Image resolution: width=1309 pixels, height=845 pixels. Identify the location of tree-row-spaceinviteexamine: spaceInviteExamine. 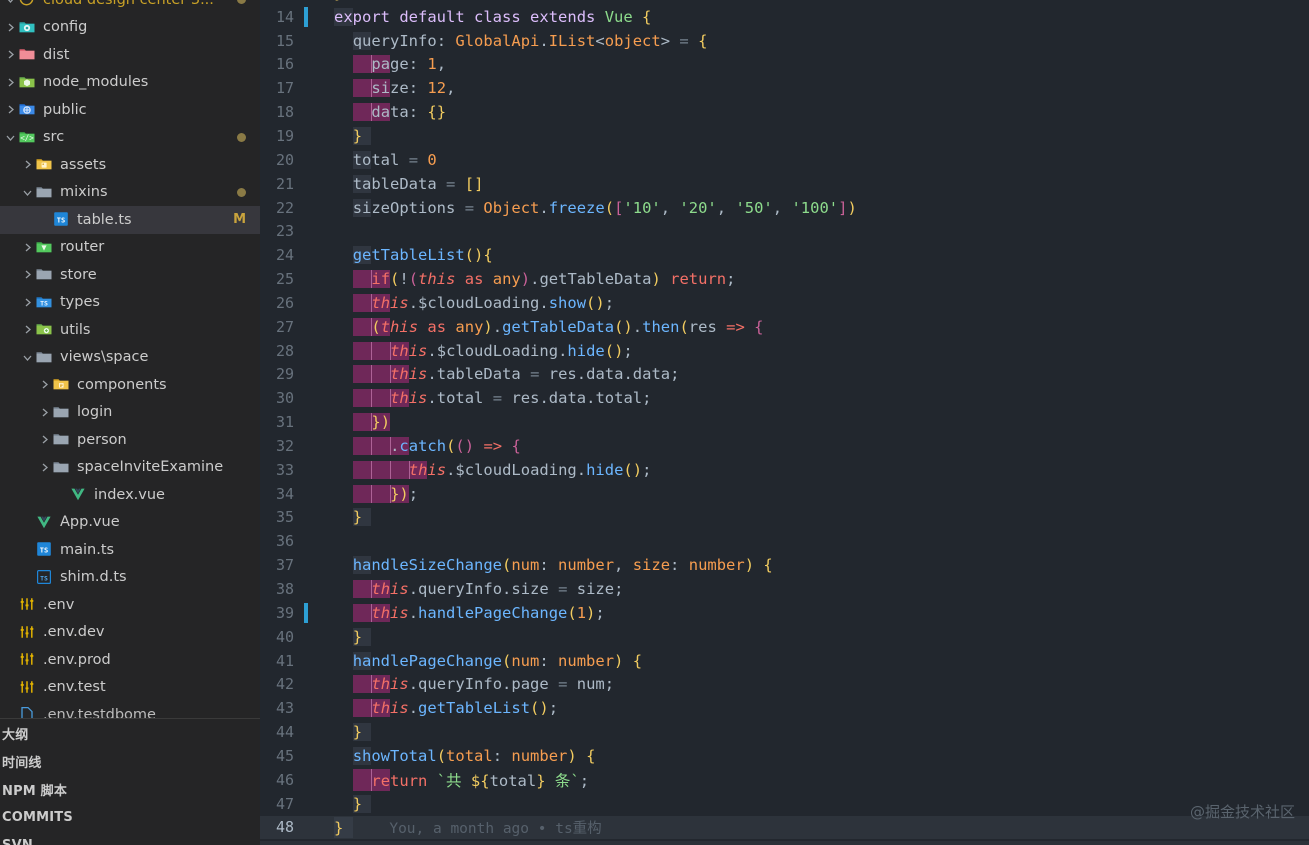
(130, 468).